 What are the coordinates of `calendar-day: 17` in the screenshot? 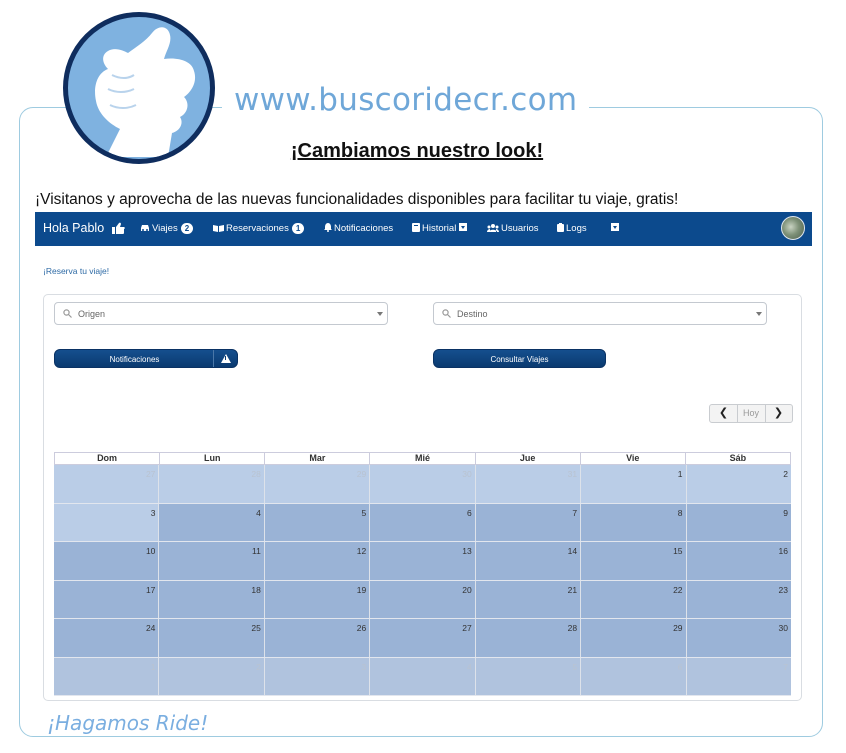 It's located at (106, 599).